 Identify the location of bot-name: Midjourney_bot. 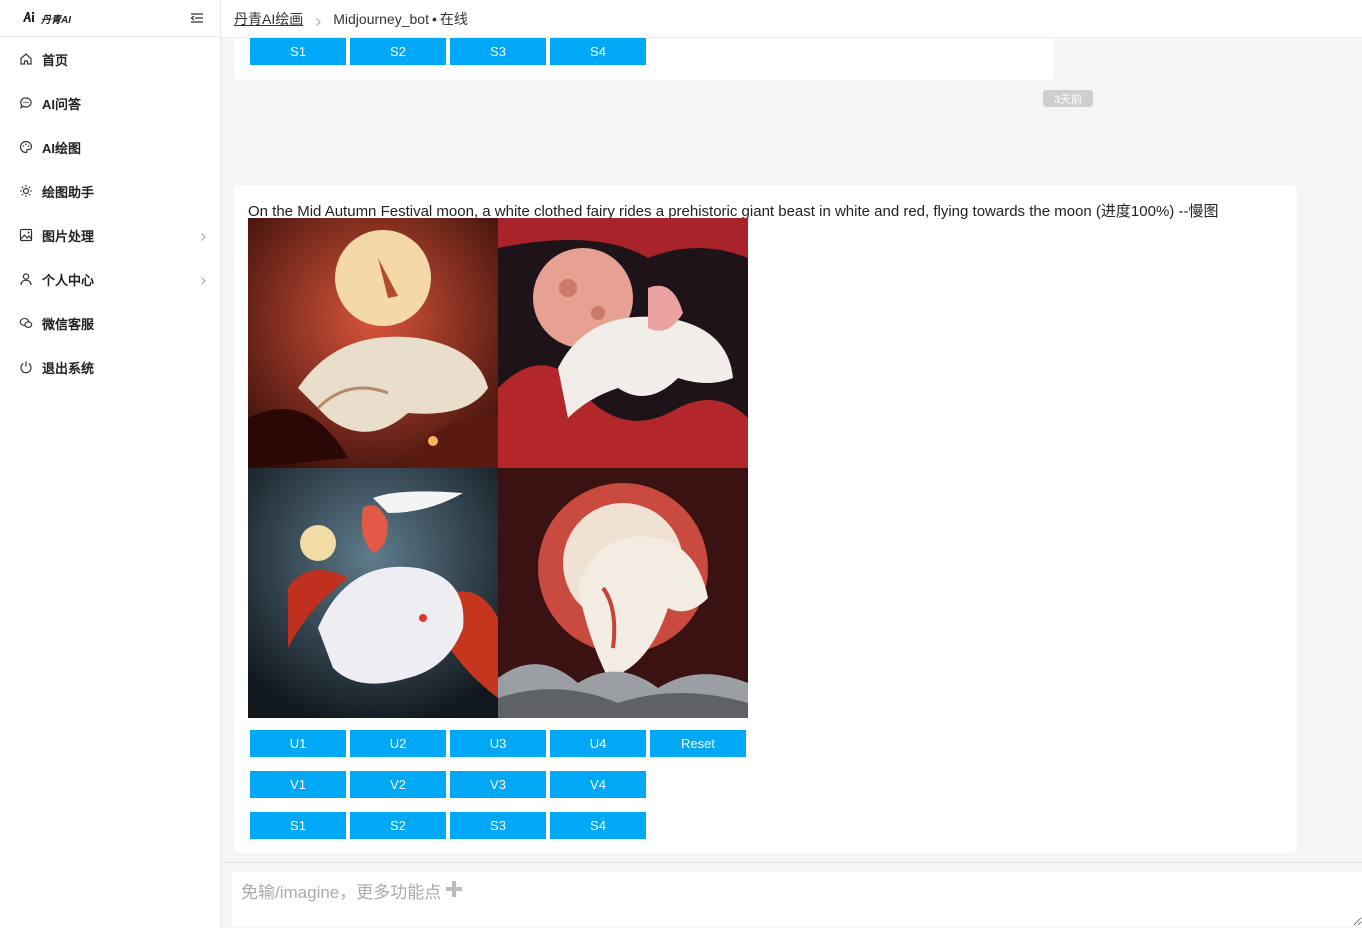
(381, 18).